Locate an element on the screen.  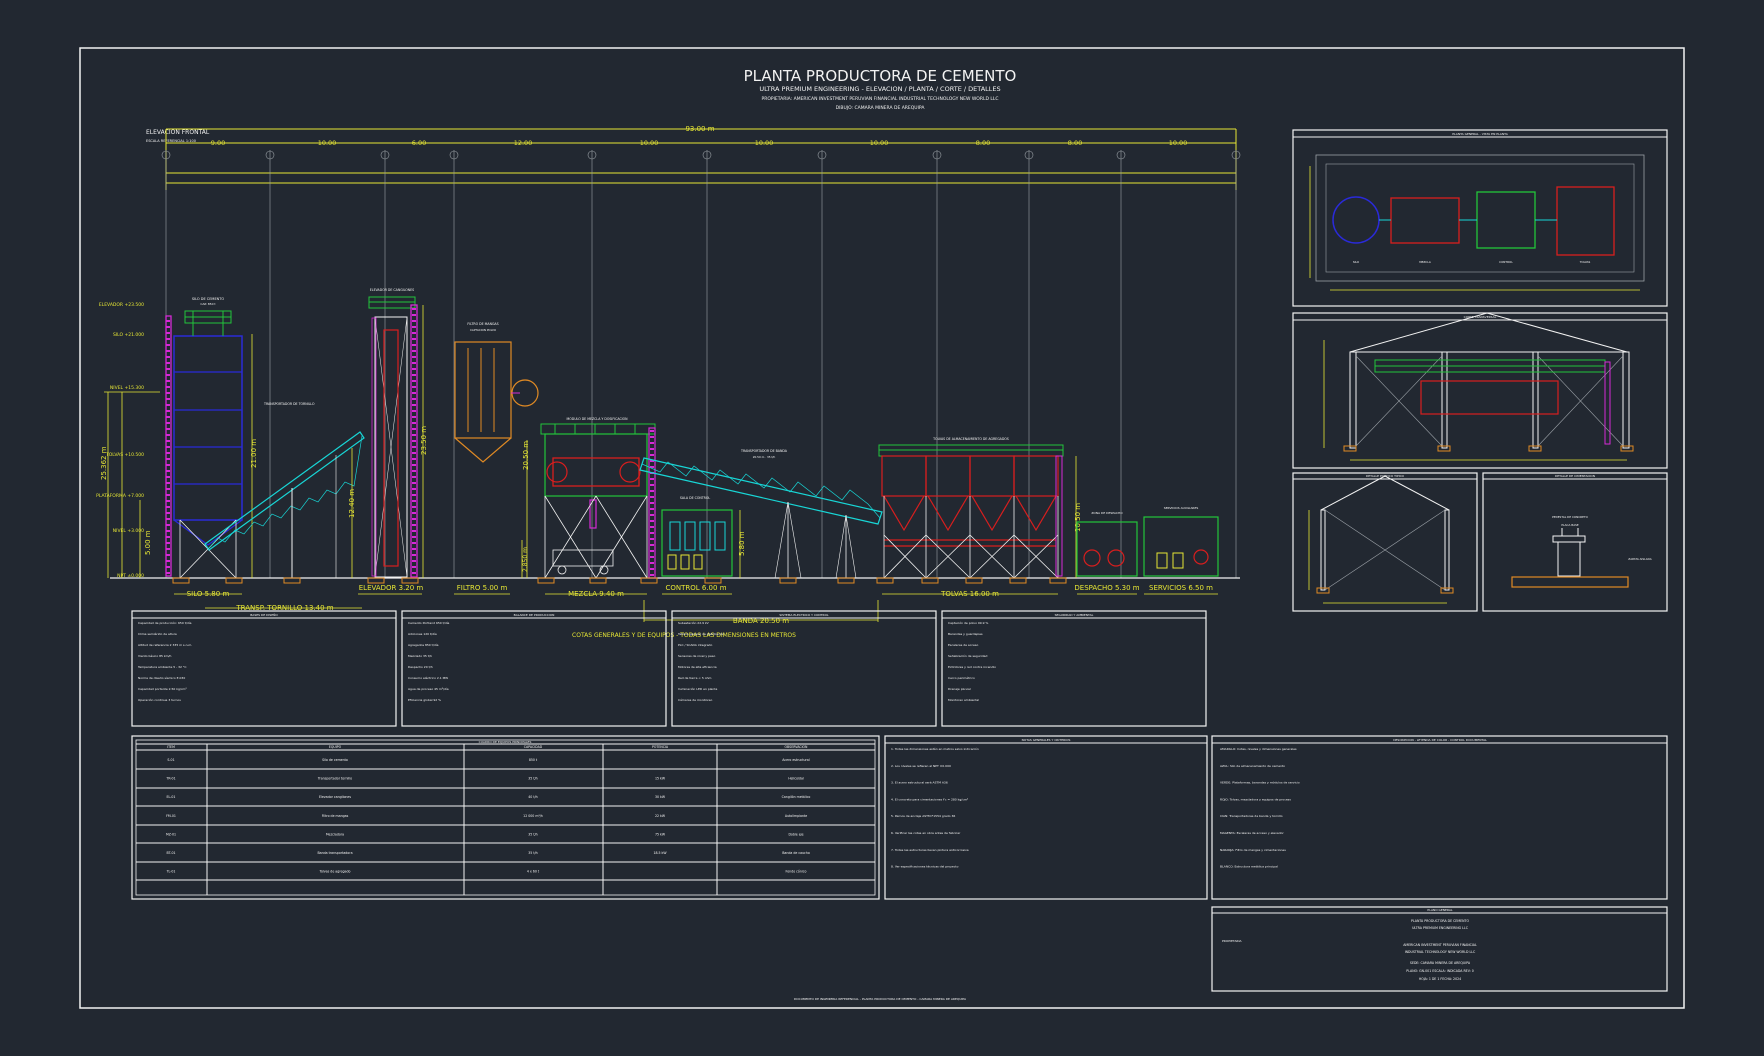
info-box-line: Agua de proceso 45 m³/día is located at coordinates (428, 689).